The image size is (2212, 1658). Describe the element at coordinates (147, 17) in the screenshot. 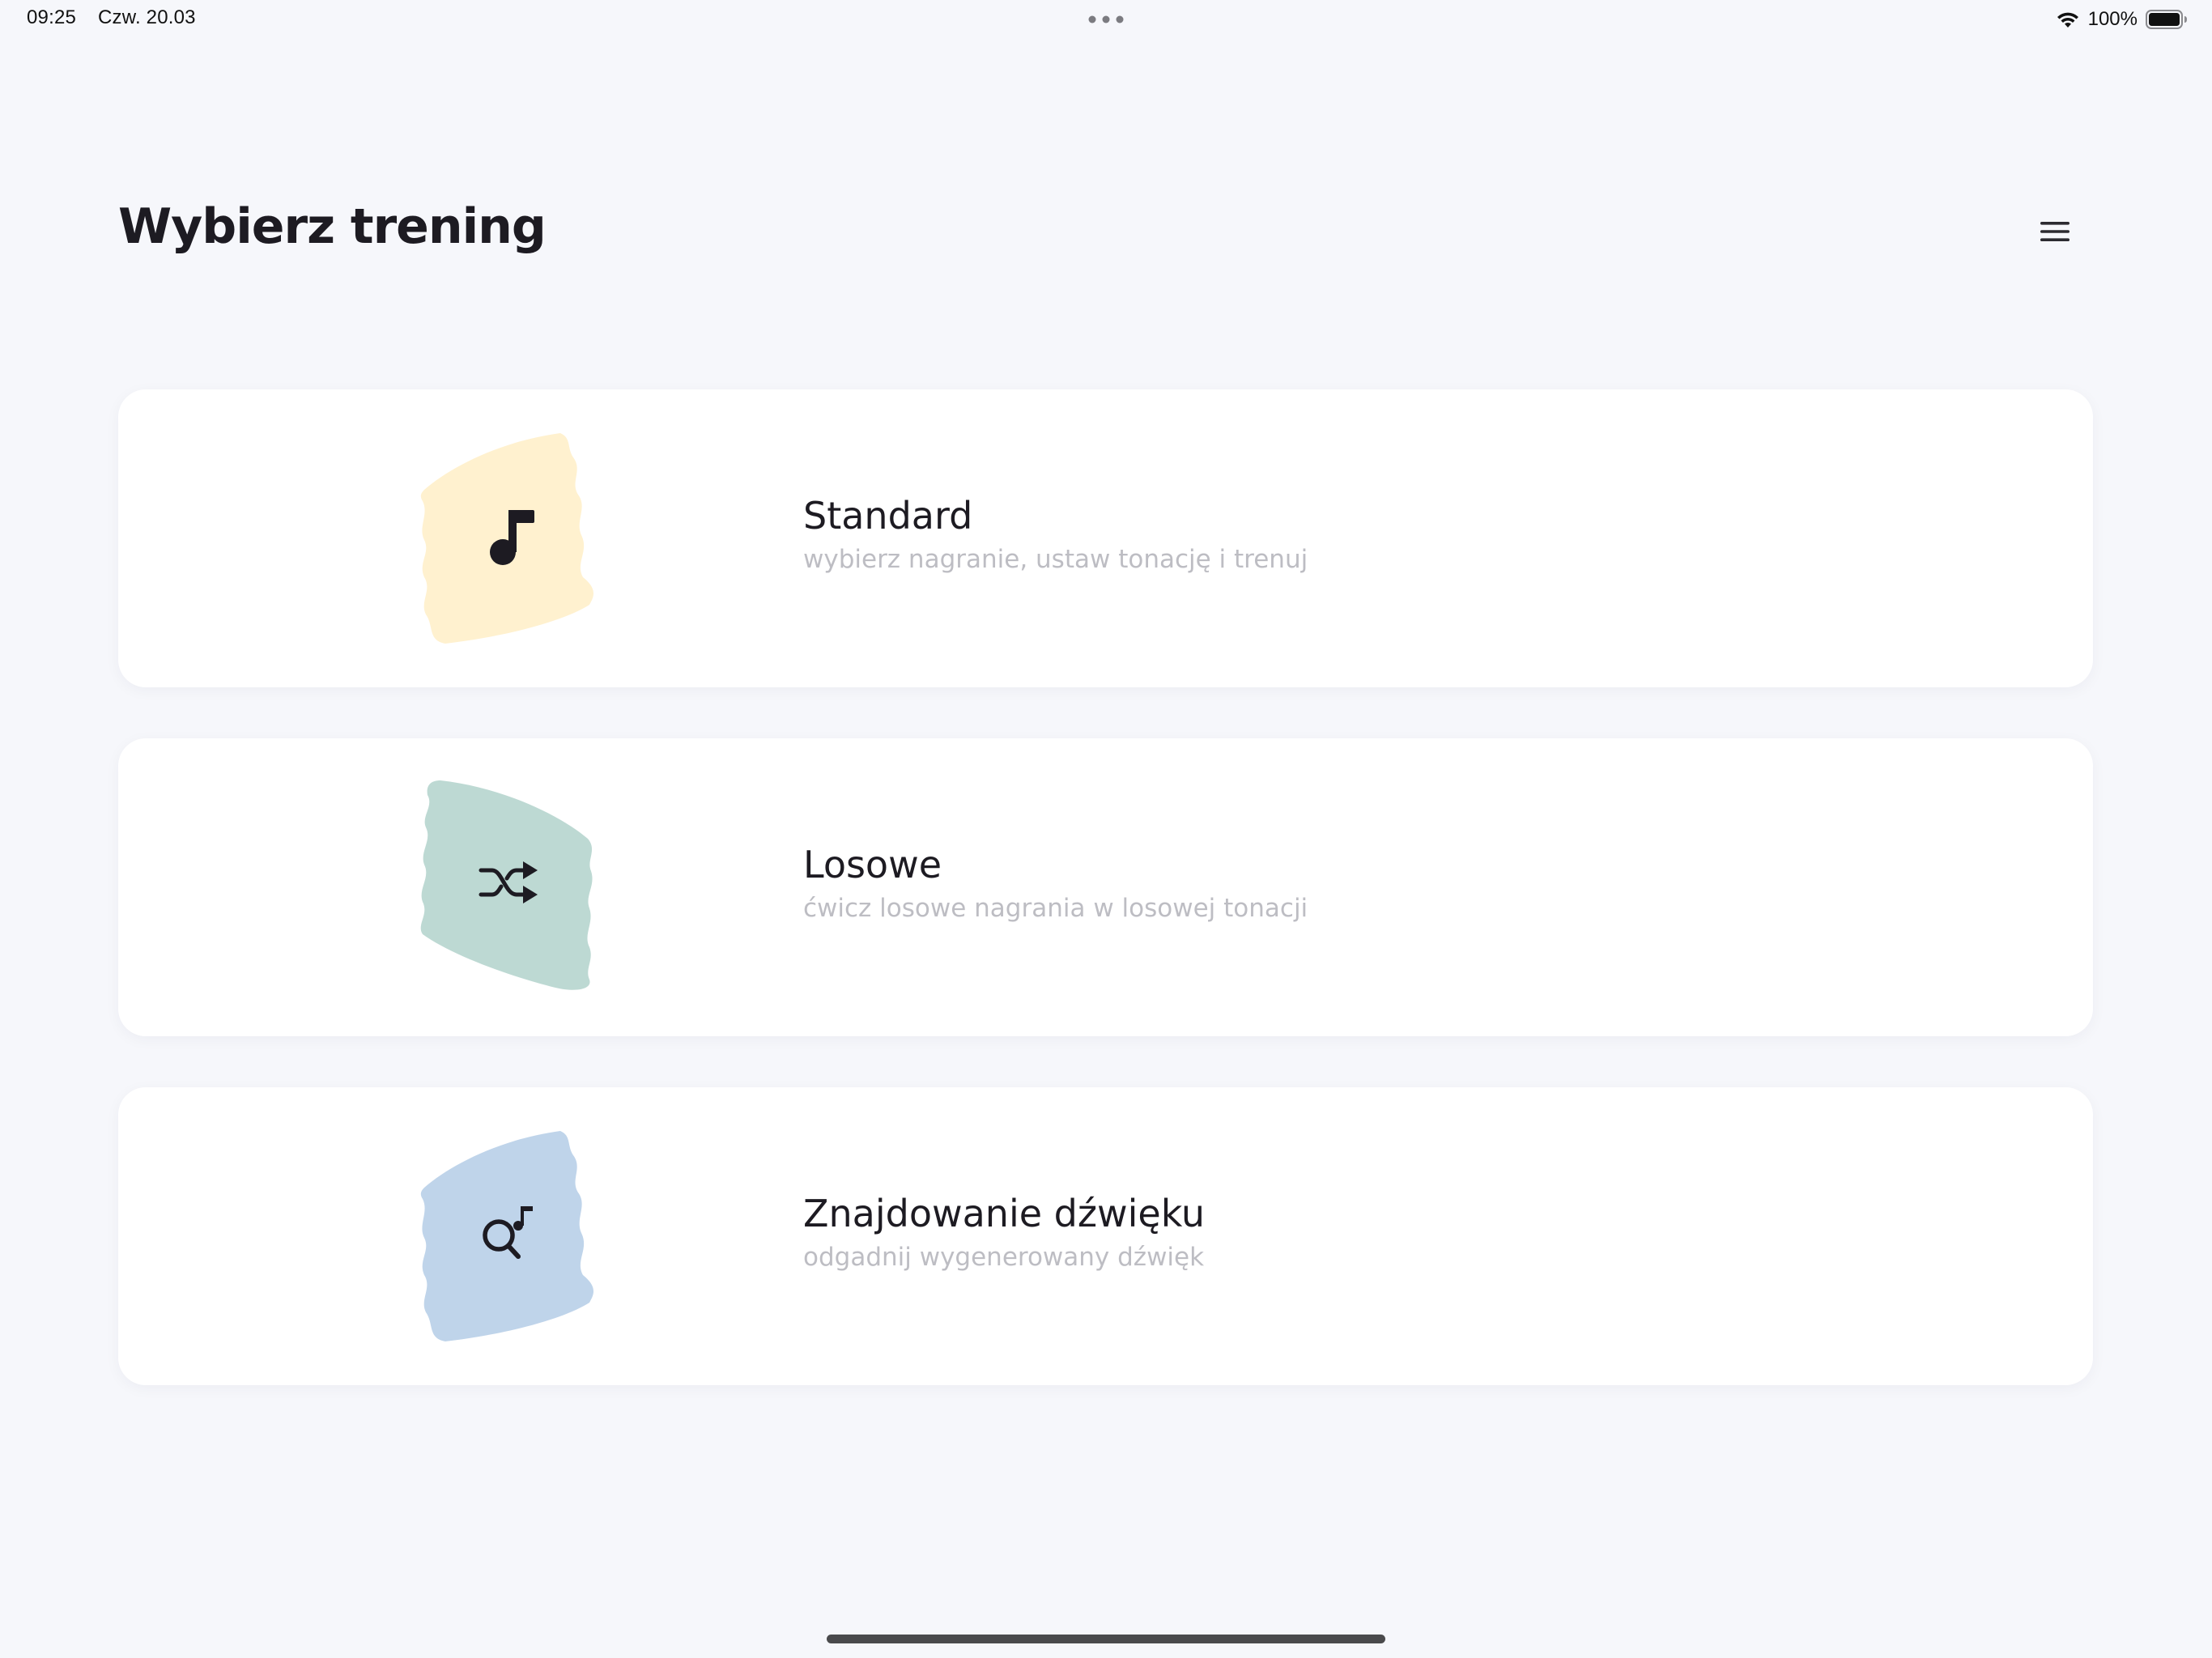

I see `status-date: Czw. 20.03` at that location.